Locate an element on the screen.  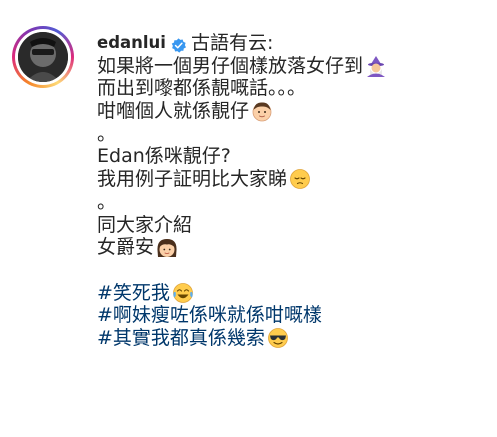
caption-line-2: 如果將一個男仔個樣放落女仔到 is located at coordinates (292, 66).